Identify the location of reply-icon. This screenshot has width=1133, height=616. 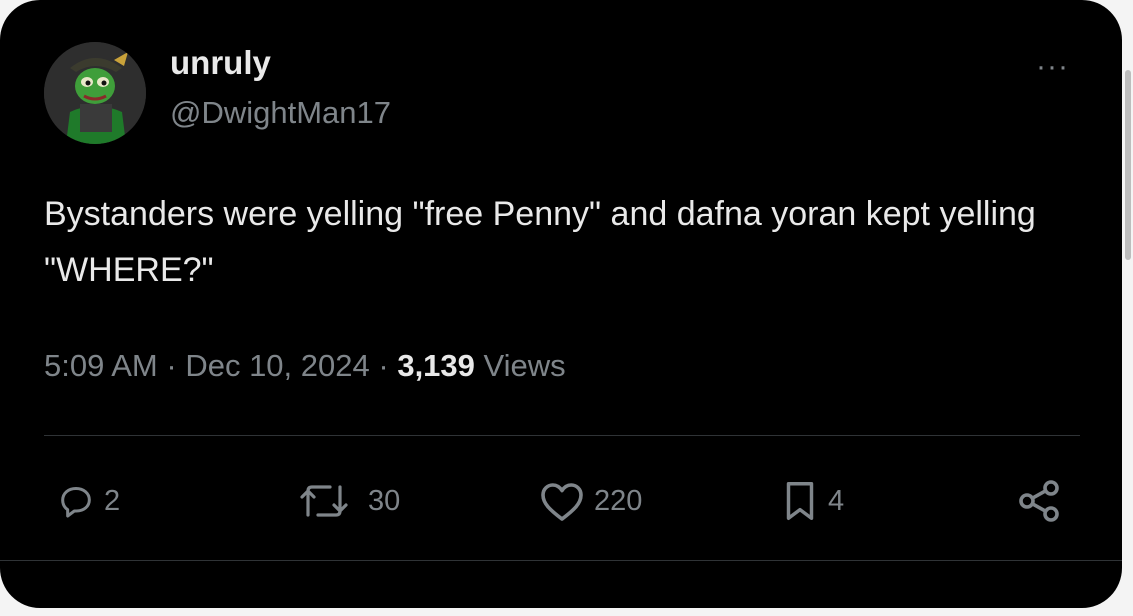
(76, 502).